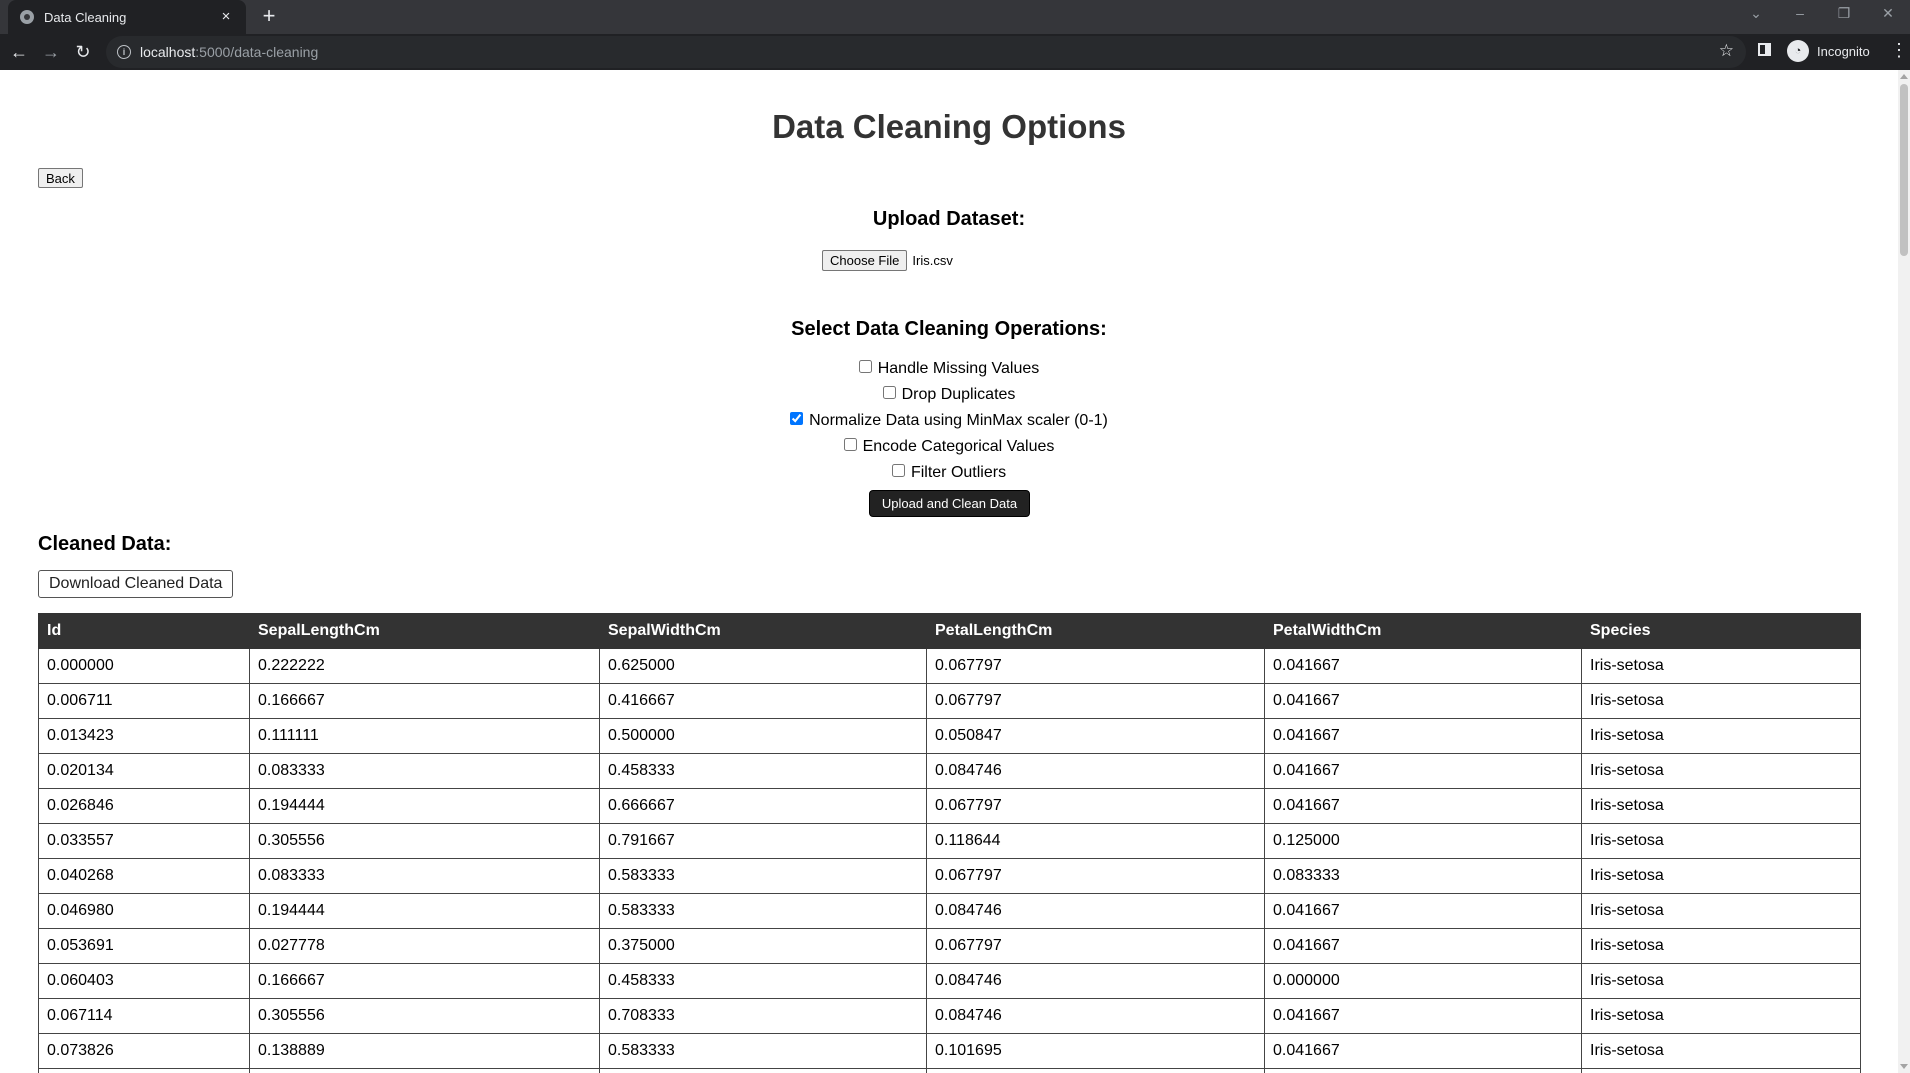 Image resolution: width=1910 pixels, height=1073 pixels. Describe the element at coordinates (144, 736) in the screenshot. I see `table-cell: 0.013423` at that location.